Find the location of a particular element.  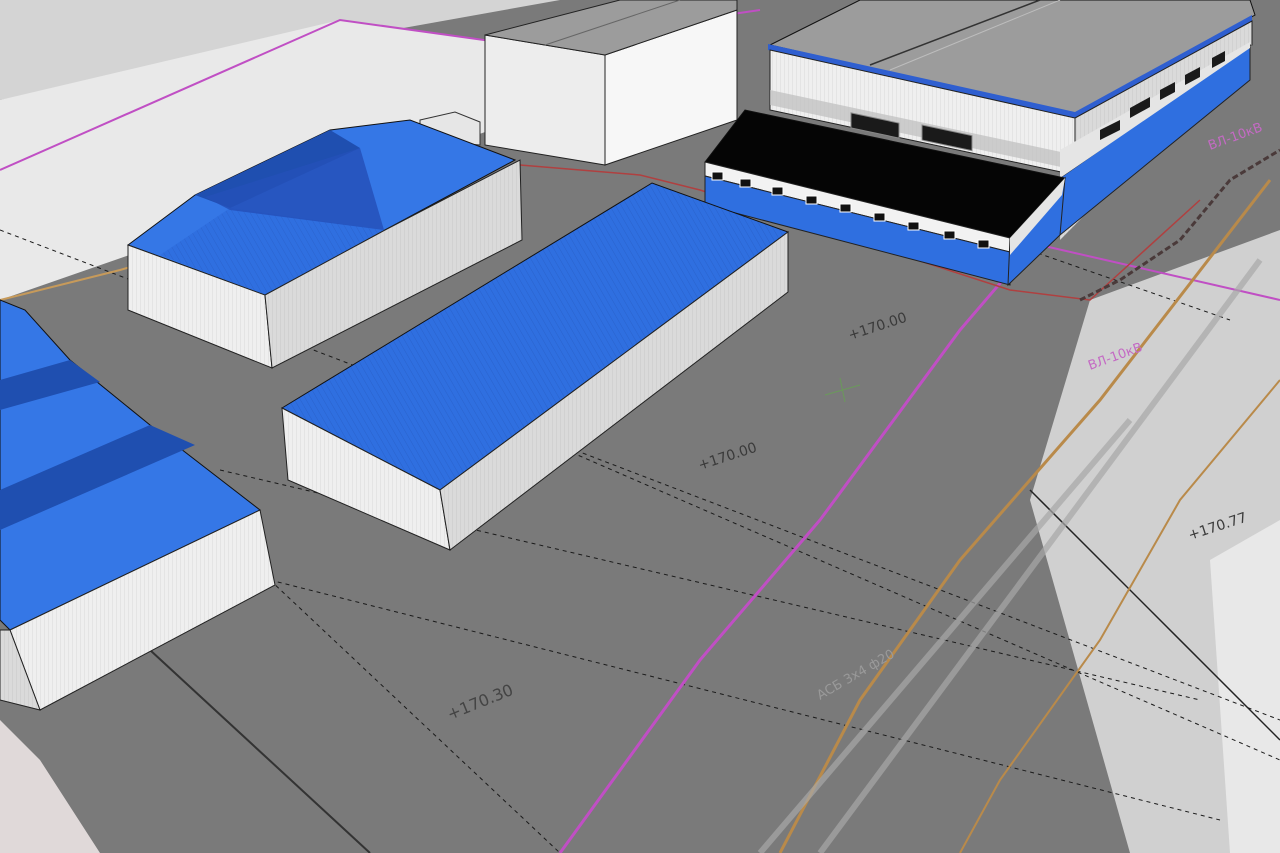

map-label-vl-2: ВЛ-10кВ is located at coordinates (1235, 136).